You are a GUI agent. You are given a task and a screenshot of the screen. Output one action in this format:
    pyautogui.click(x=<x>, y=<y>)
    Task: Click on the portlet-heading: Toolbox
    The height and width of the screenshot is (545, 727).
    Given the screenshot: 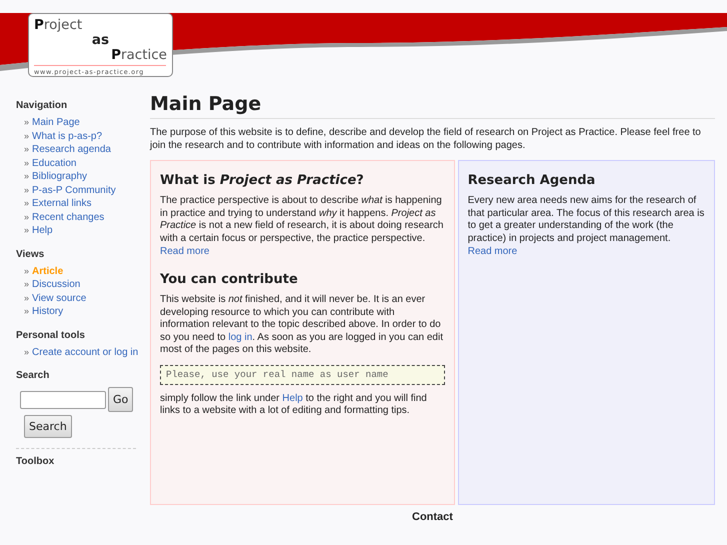 What is the action you would take?
    pyautogui.click(x=36, y=461)
    